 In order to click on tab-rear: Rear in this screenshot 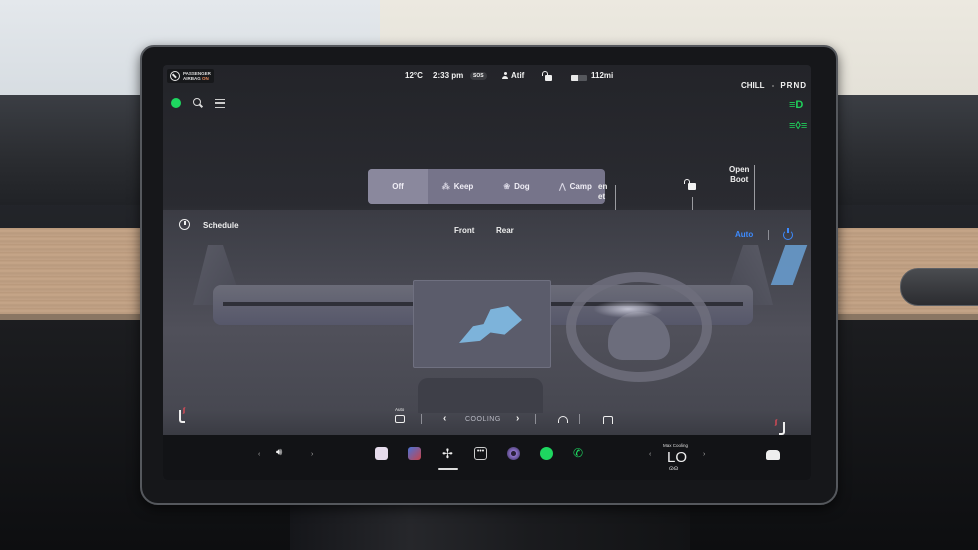, I will do `click(505, 230)`.